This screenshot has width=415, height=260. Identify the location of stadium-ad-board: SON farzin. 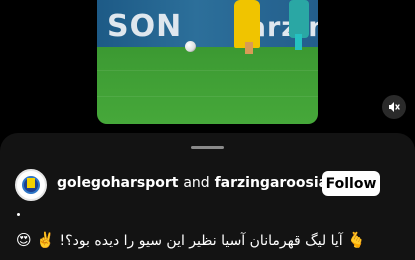
(207, 23).